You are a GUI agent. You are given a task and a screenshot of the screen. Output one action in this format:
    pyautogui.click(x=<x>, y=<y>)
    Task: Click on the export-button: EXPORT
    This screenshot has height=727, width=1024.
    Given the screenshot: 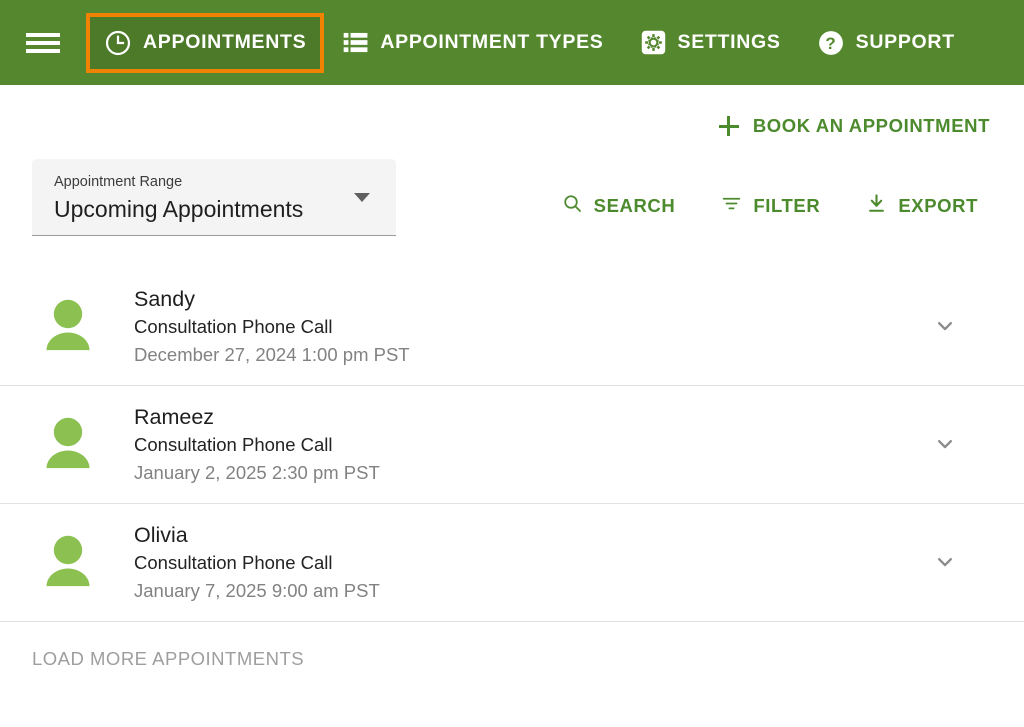 What is the action you would take?
    pyautogui.click(x=922, y=206)
    